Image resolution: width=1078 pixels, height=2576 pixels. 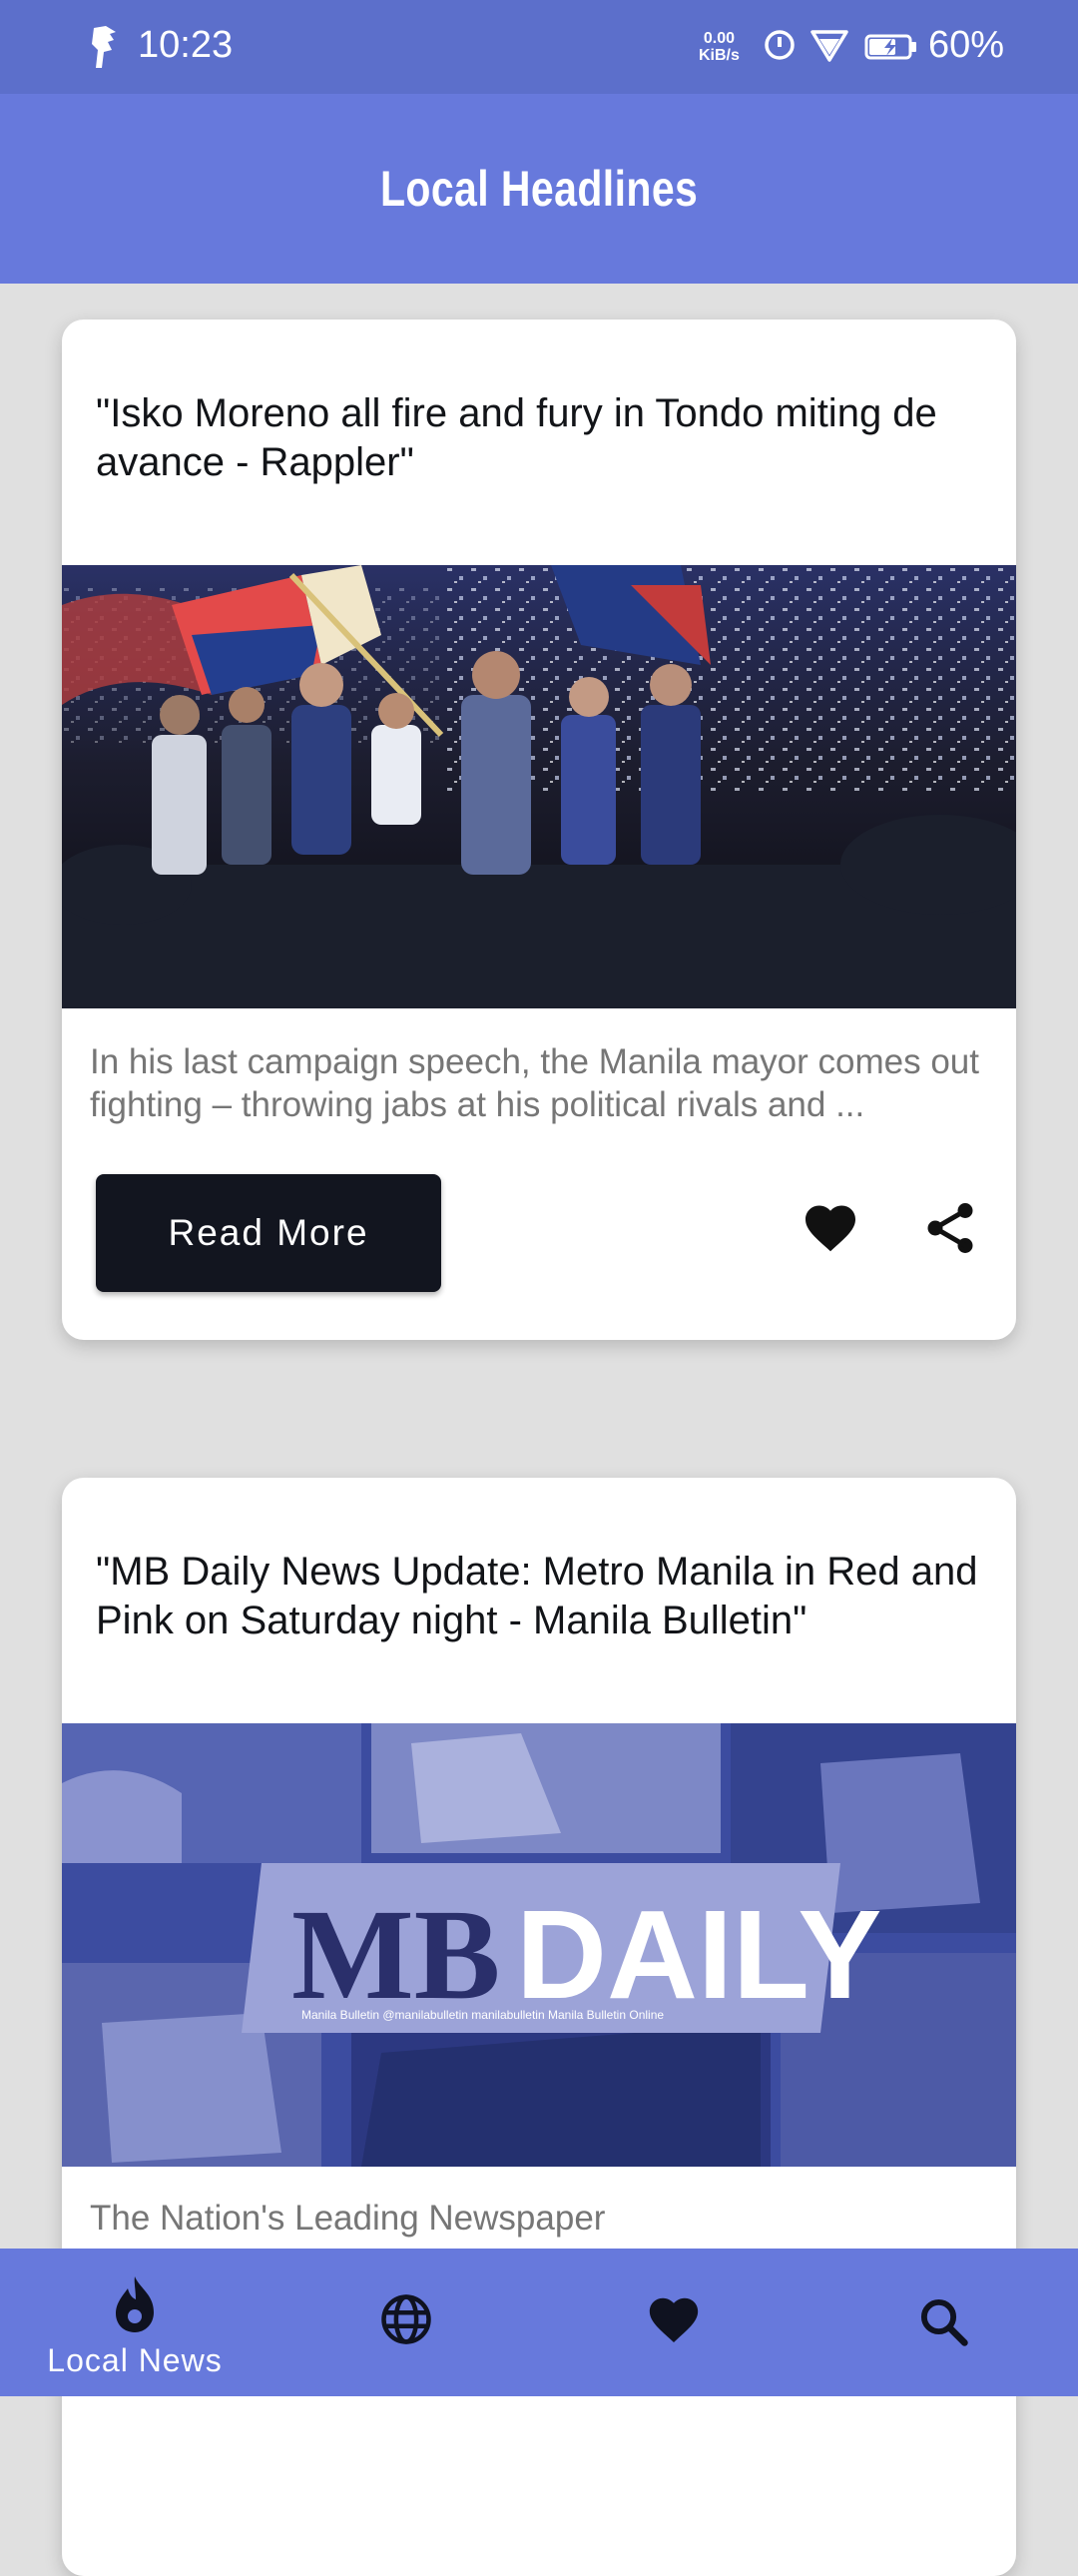 What do you see at coordinates (780, 45) in the screenshot?
I see `data-saver-icon` at bounding box center [780, 45].